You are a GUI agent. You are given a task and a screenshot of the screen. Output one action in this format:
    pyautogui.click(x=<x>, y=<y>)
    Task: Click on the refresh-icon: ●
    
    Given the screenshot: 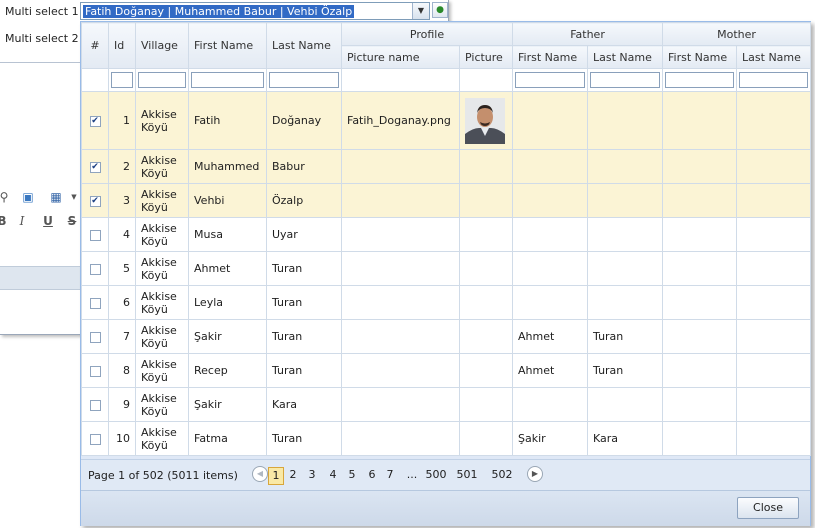 What is the action you would take?
    pyautogui.click(x=440, y=10)
    